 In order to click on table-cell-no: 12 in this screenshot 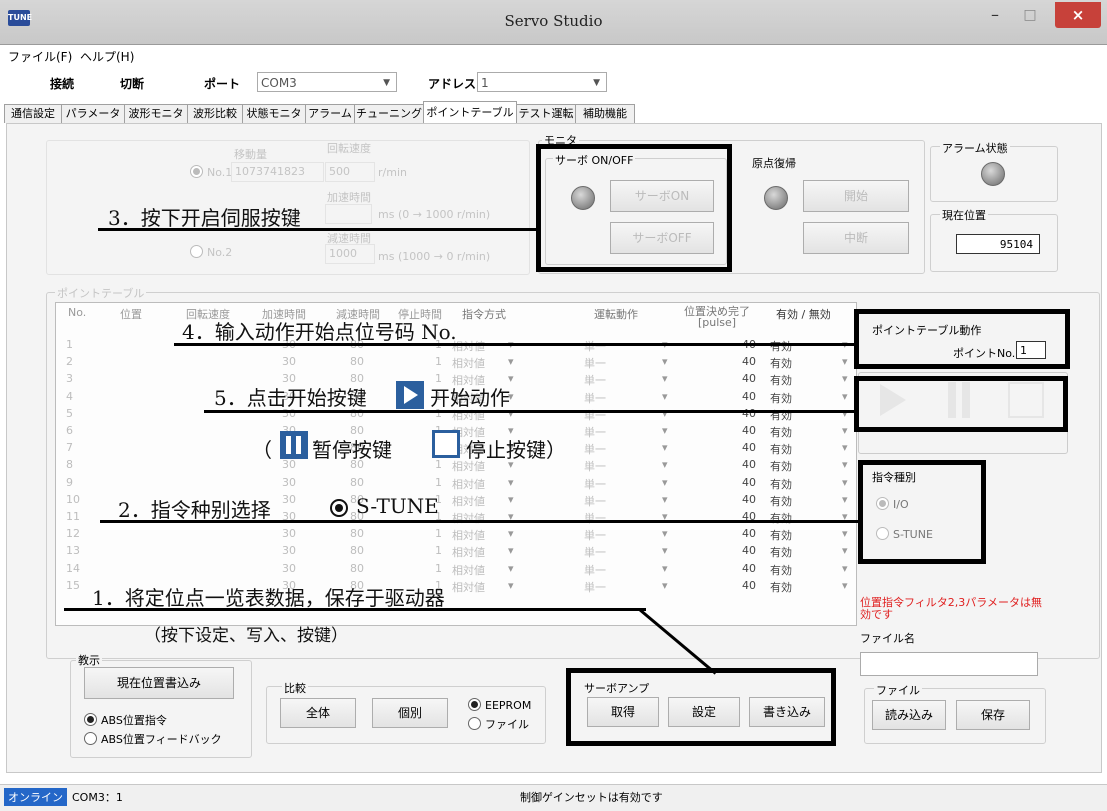, I will do `click(73, 534)`.